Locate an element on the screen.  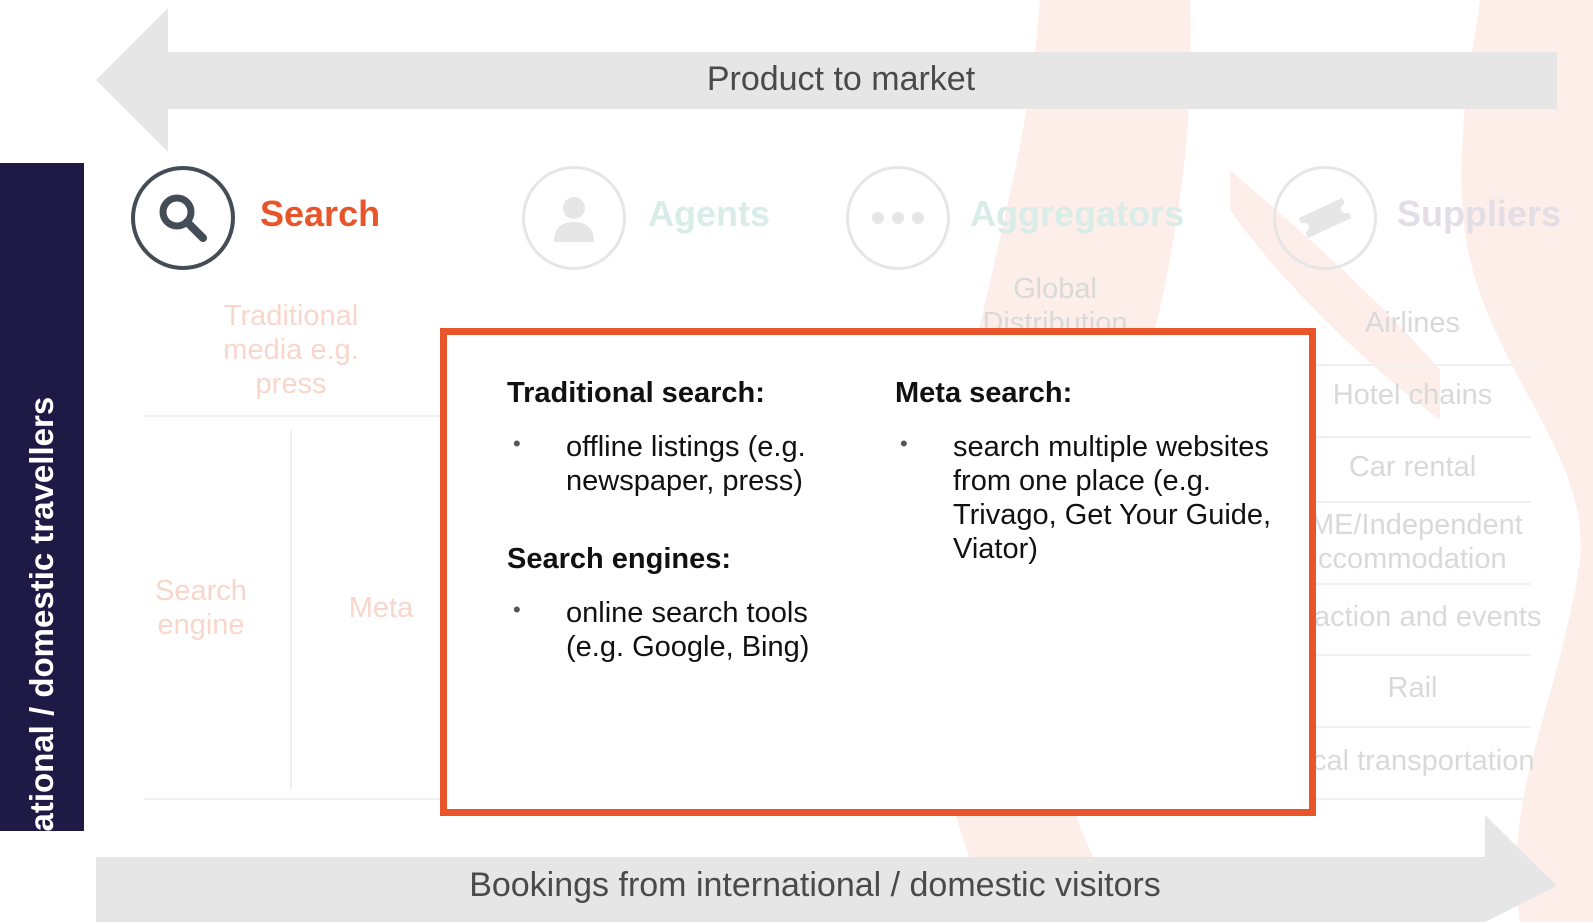
category-aggregators-label: Aggregators is located at coordinates (1077, 214).